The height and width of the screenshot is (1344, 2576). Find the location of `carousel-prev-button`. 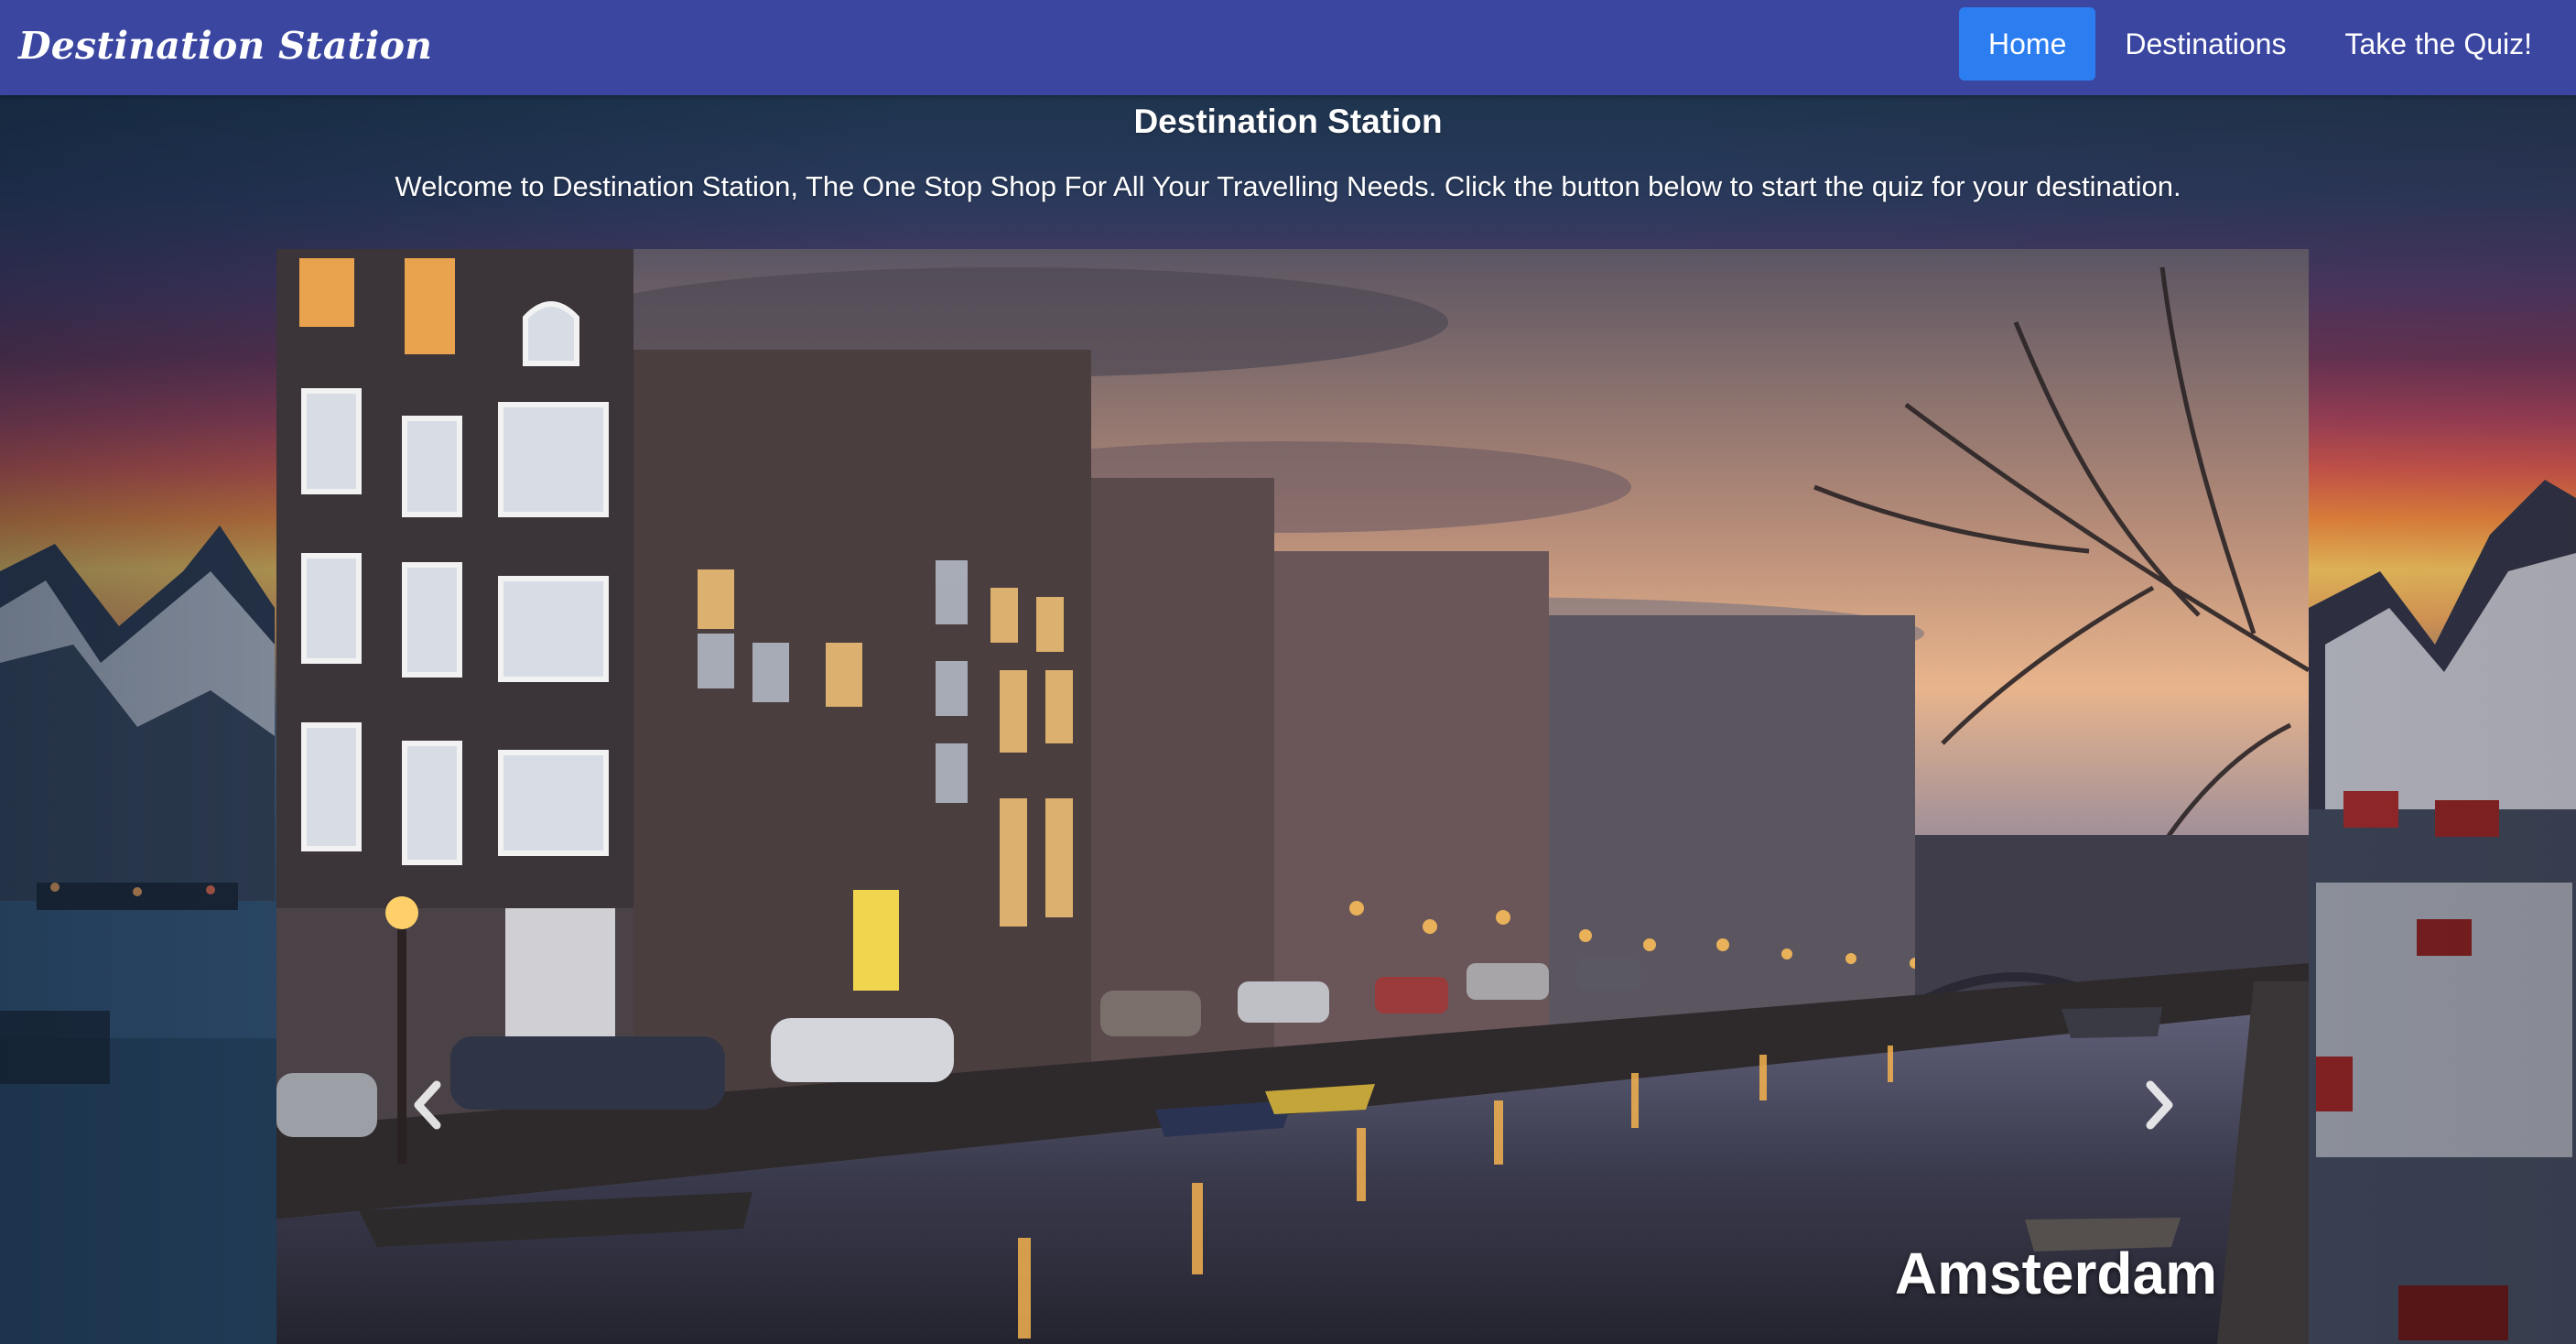

carousel-prev-button is located at coordinates (428, 1105).